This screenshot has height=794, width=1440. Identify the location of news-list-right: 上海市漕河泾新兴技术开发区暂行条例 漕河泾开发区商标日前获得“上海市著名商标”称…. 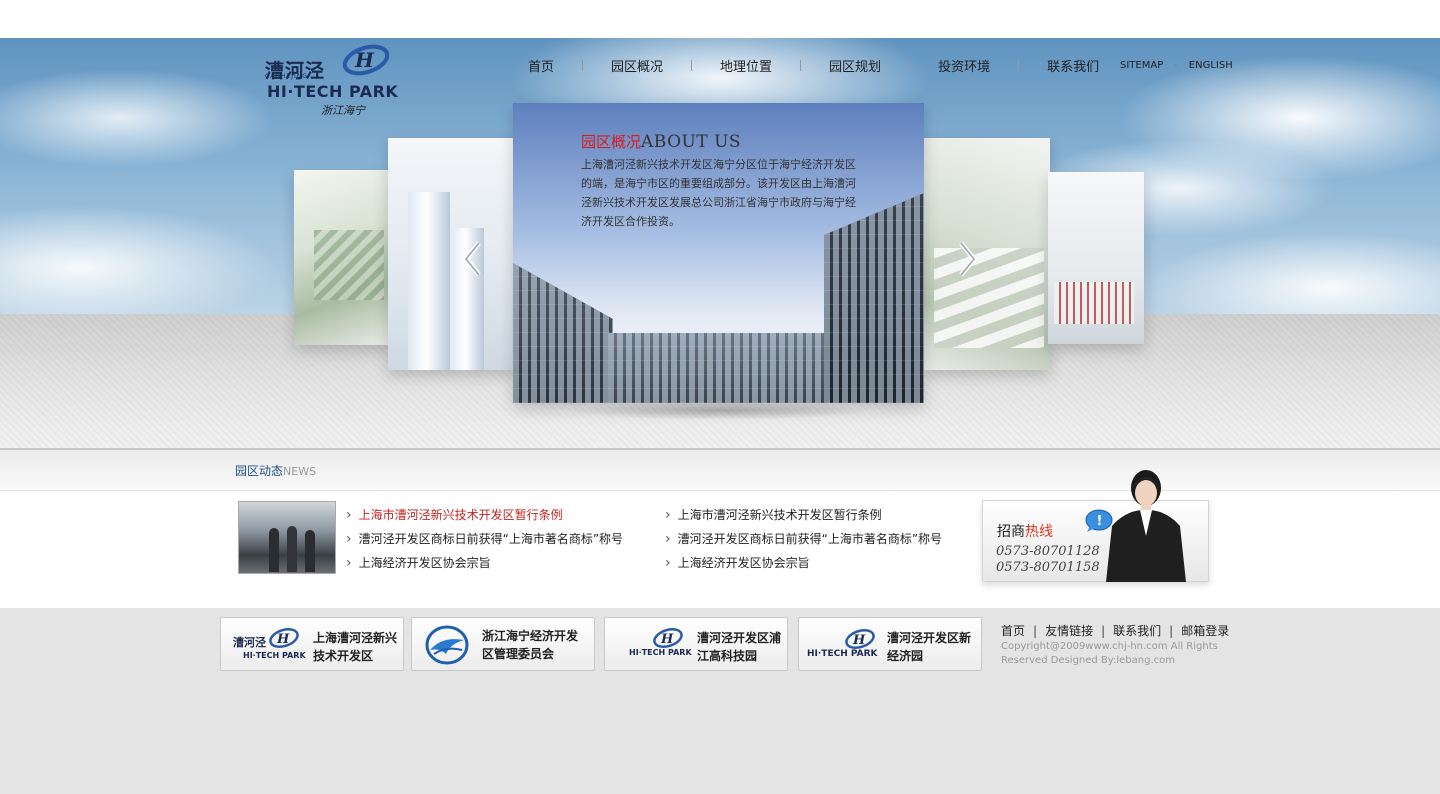
(803, 539).